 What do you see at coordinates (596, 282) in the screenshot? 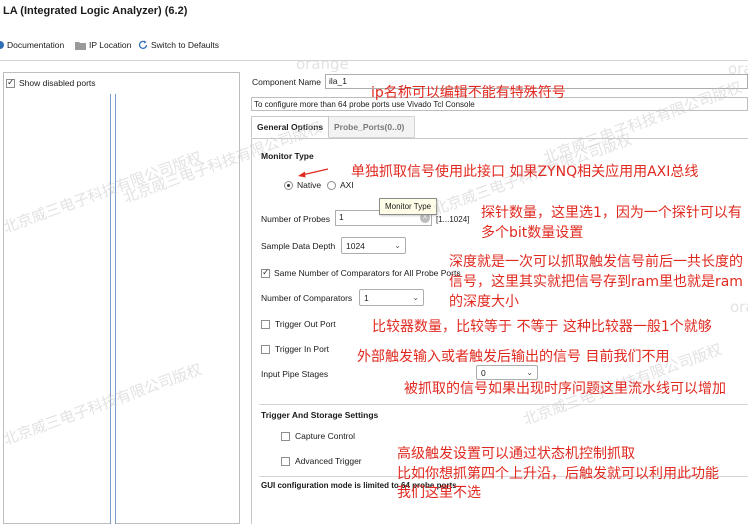
I see `annotation-depth: 信号，这里其实就把信号存到ram里也就是ram` at bounding box center [596, 282].